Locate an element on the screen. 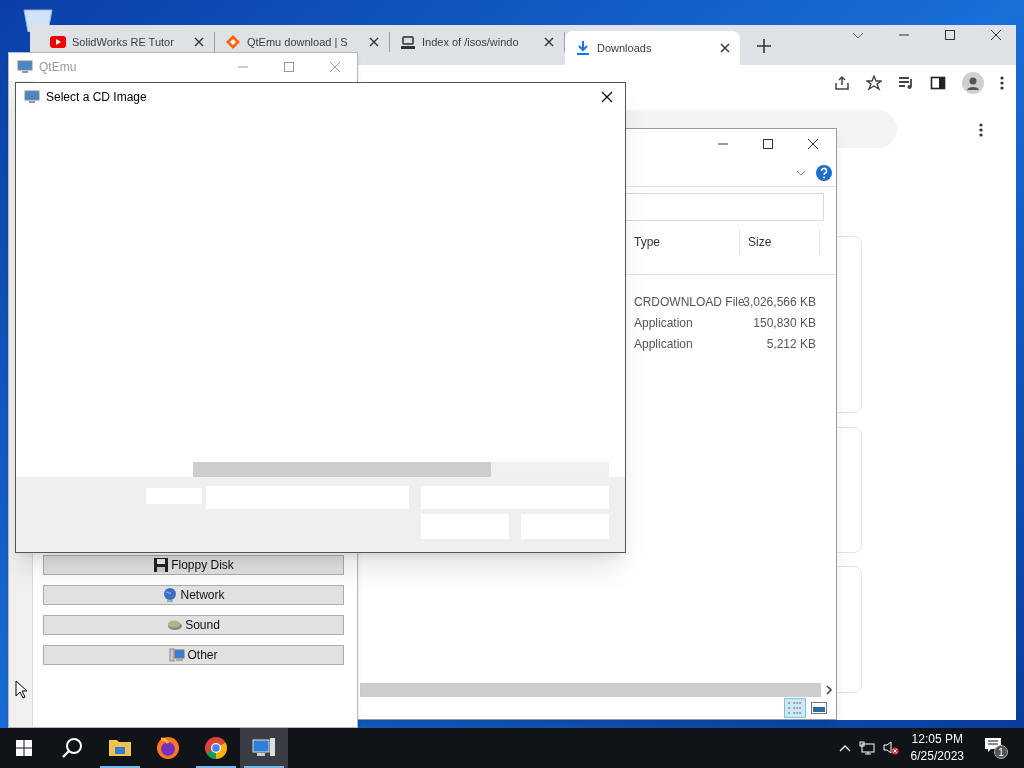 The height and width of the screenshot is (768, 1024). play-icon is located at coordinates (58, 42).